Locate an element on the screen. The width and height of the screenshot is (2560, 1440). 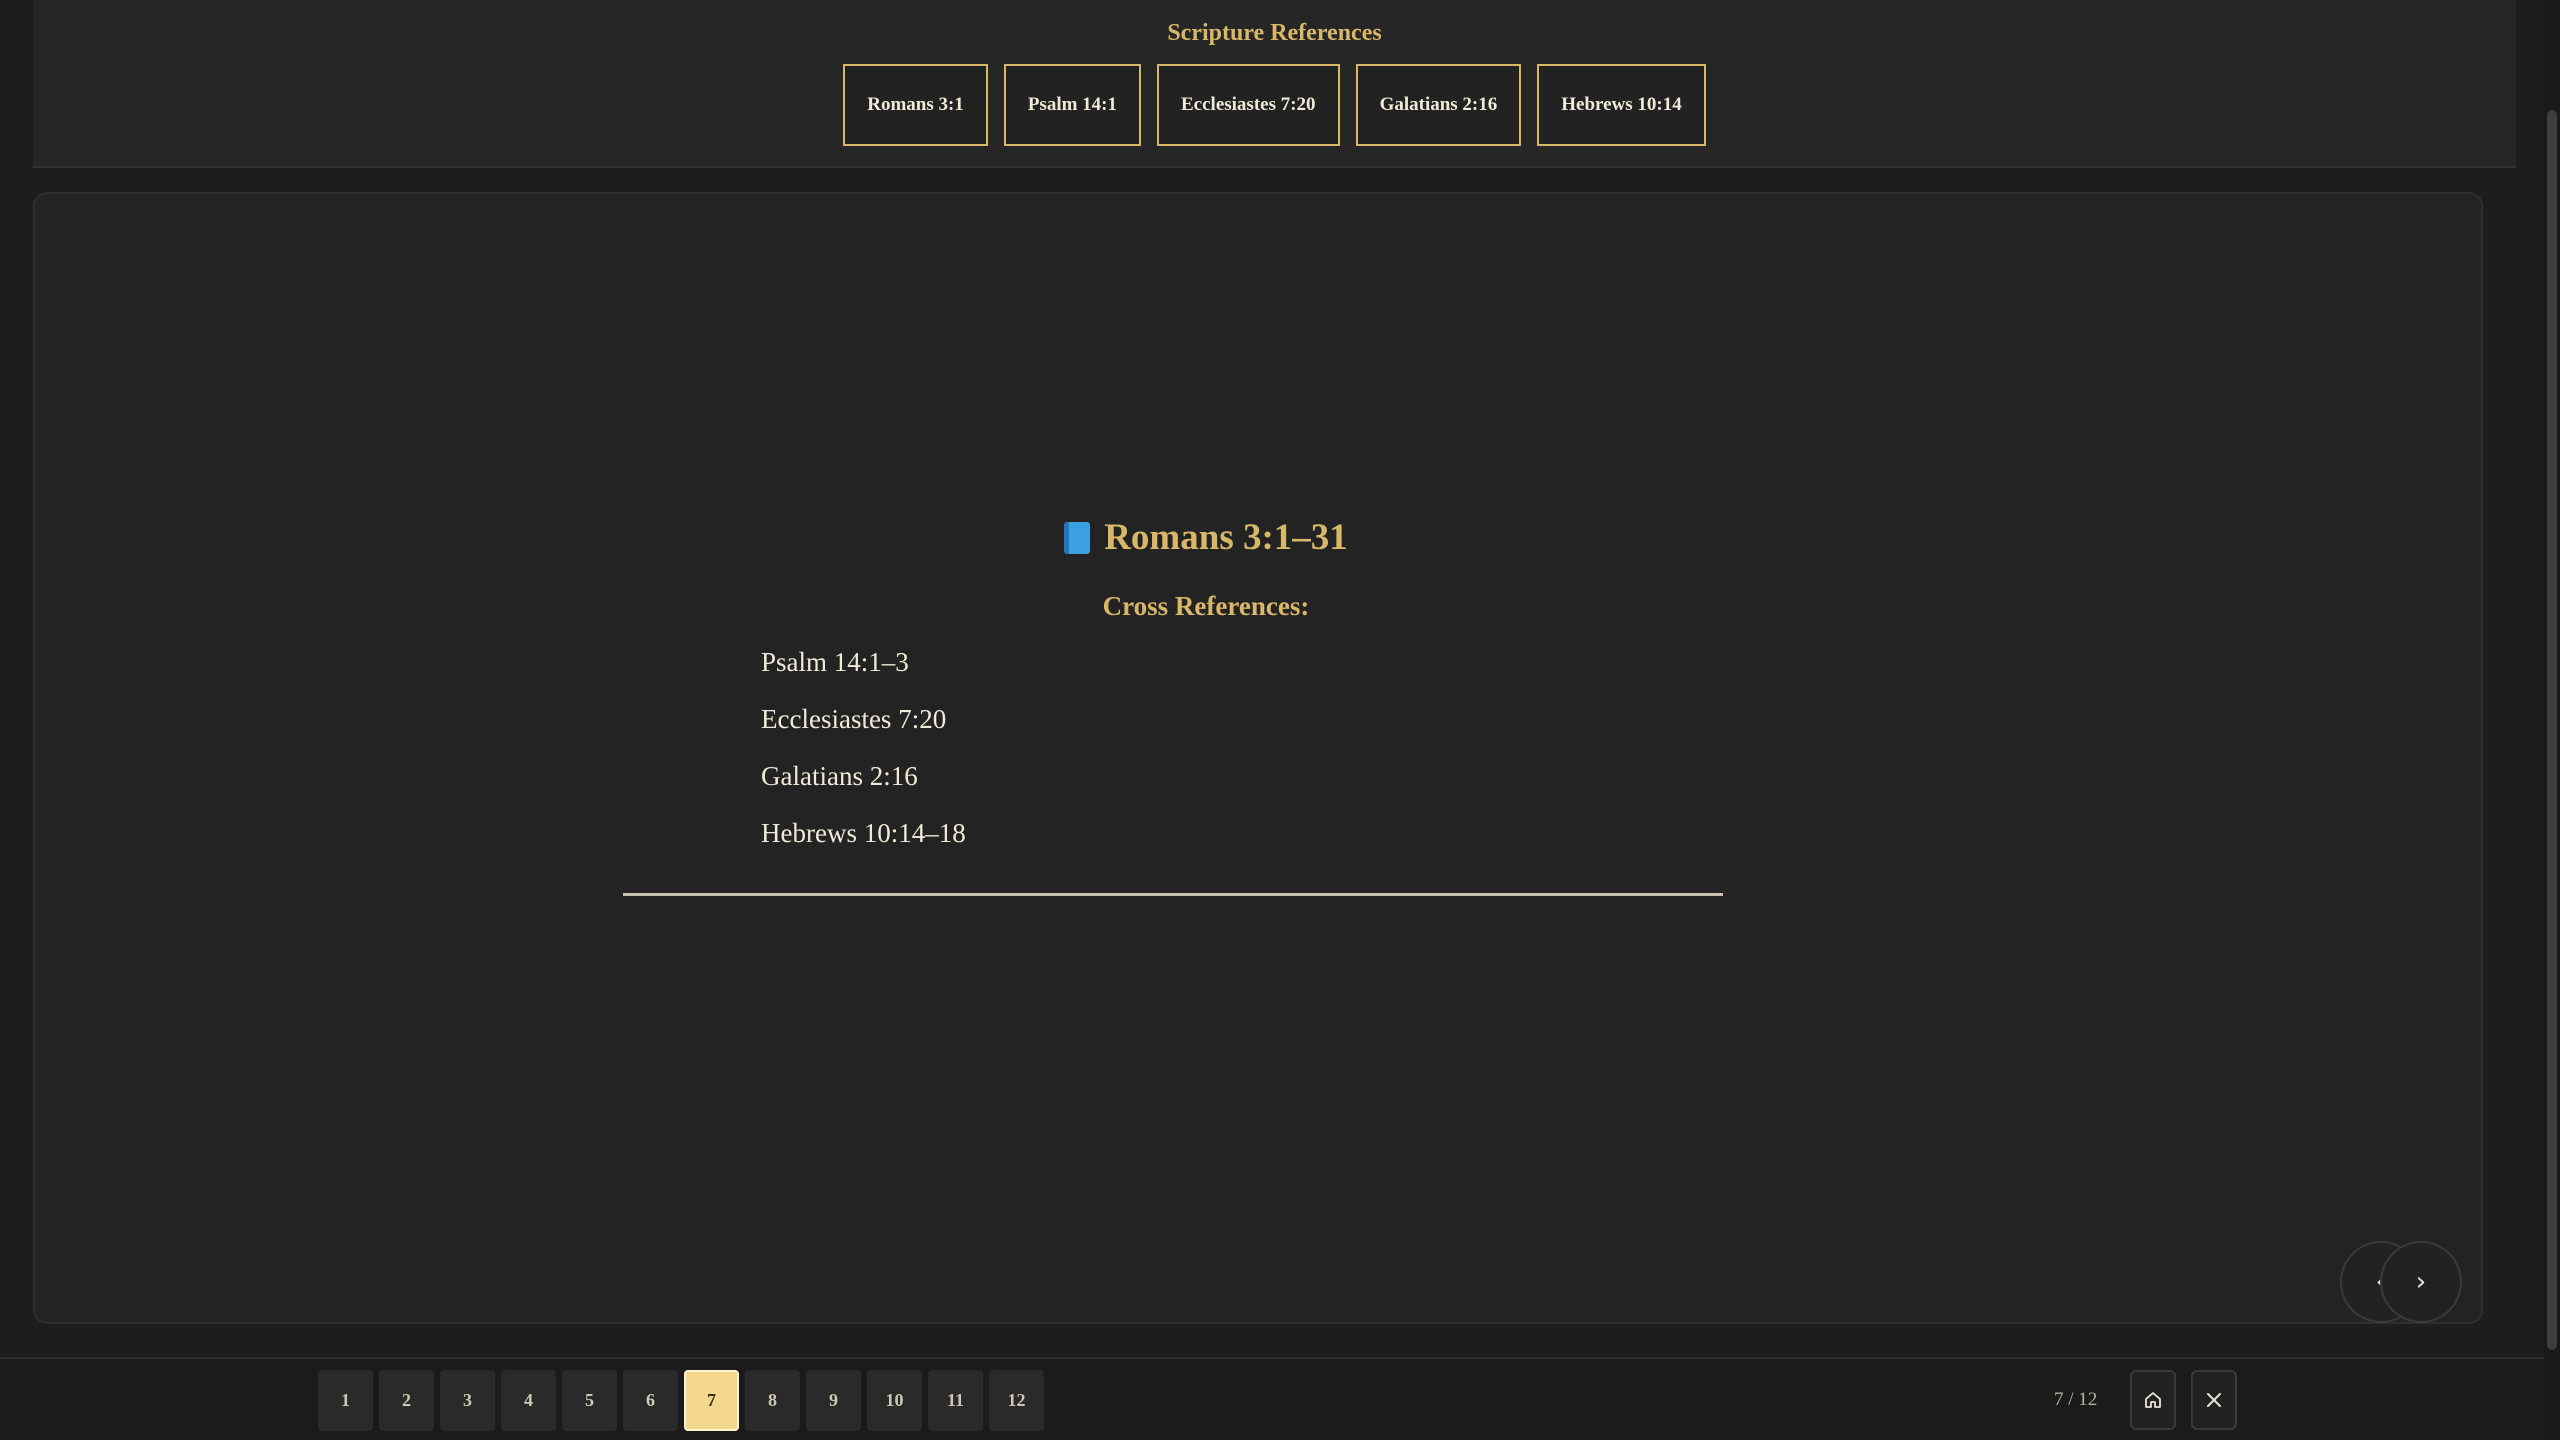
page-button-5: 5 is located at coordinates (589, 1400).